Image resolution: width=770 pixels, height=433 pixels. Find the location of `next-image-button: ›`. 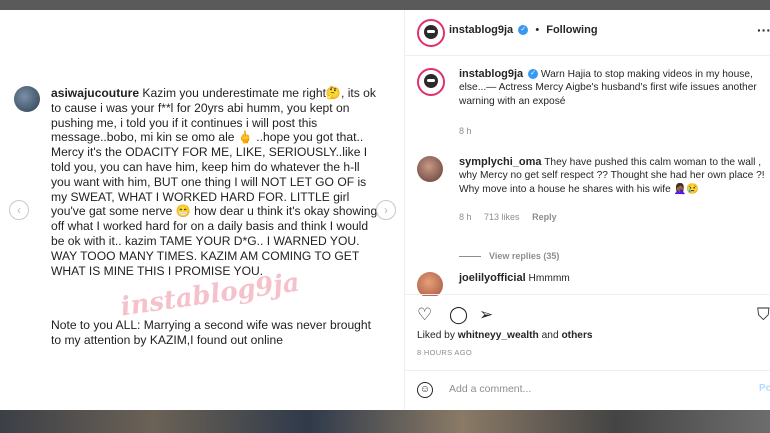

next-image-button: › is located at coordinates (386, 210).